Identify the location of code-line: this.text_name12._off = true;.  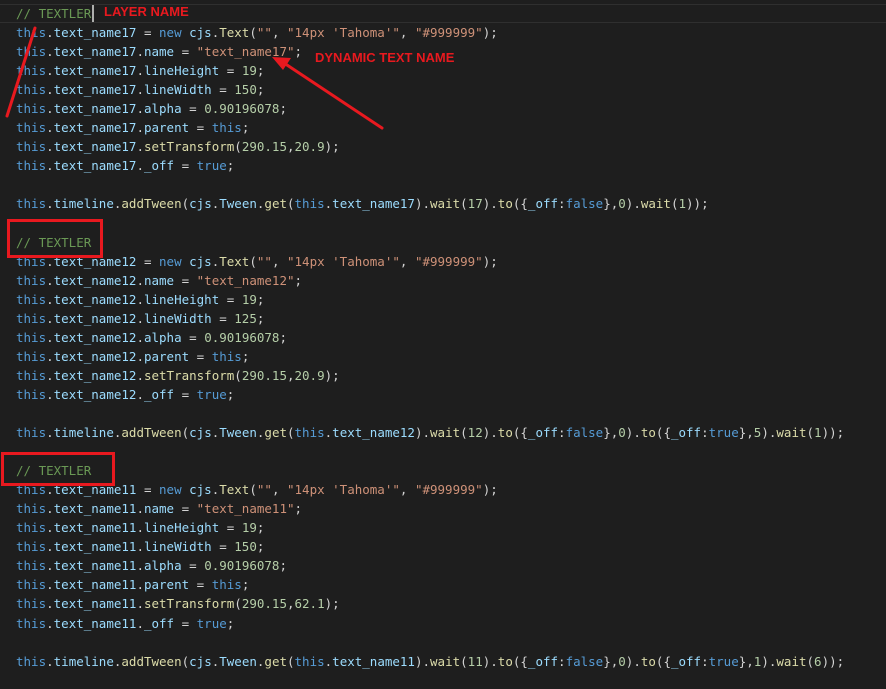
(430, 394).